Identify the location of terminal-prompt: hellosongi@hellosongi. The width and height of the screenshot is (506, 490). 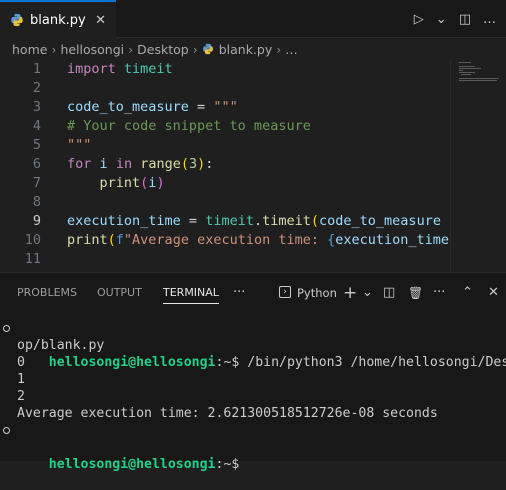
(132, 464).